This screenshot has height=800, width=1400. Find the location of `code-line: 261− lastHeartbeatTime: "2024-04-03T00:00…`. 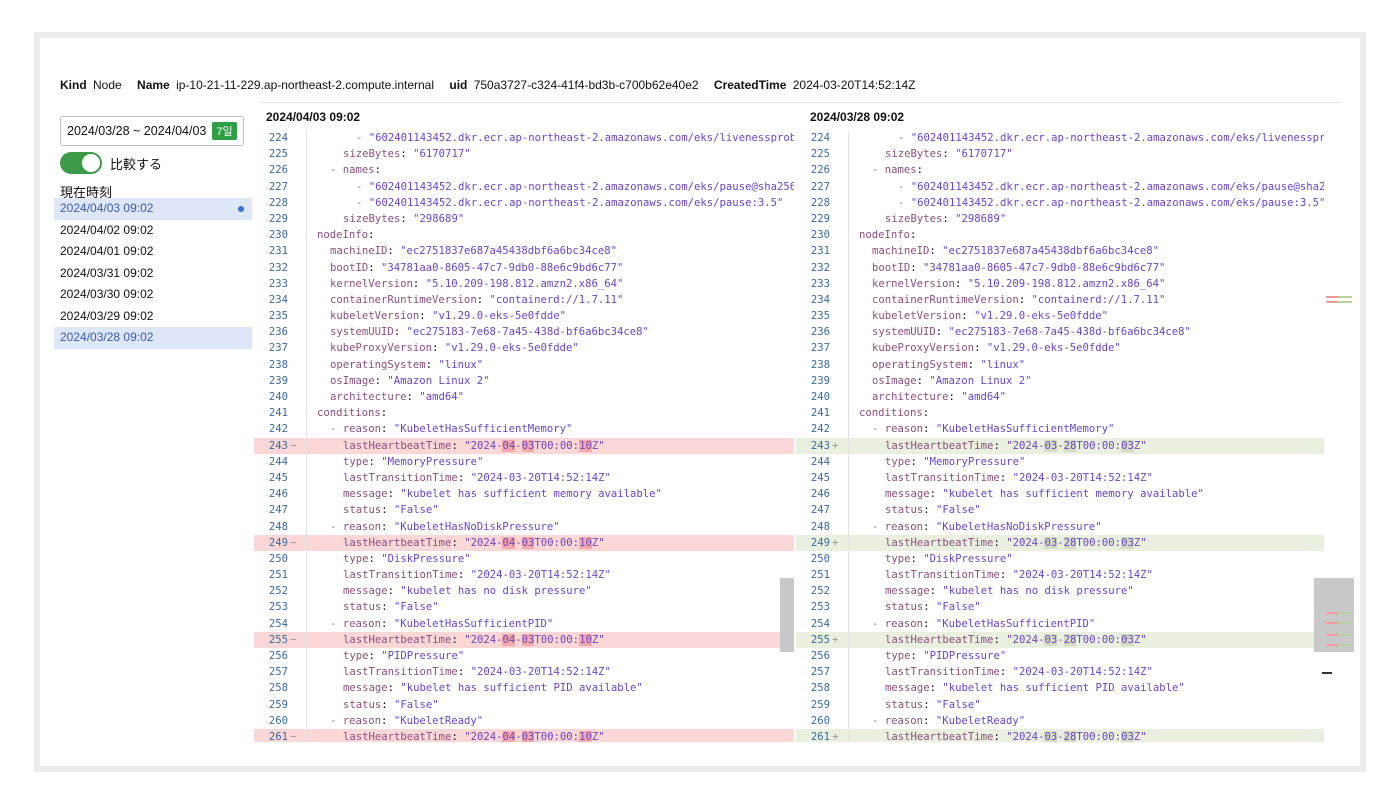

code-line: 261− lastHeartbeatTime: "2024-04-03T00:00… is located at coordinates (524, 735).